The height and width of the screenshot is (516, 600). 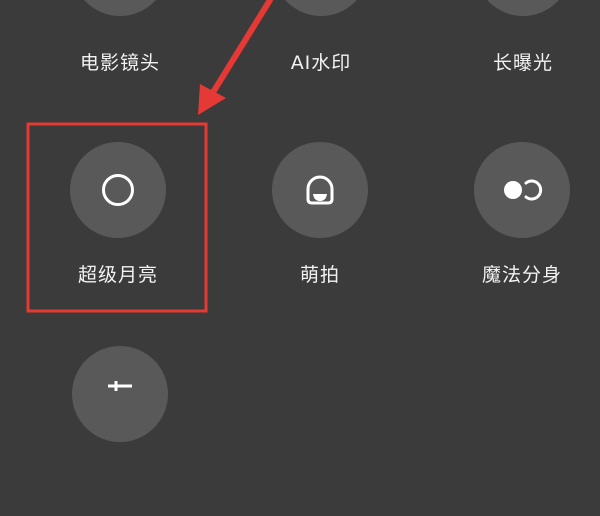 I want to click on cute-shot-icon, so click(x=320, y=190).